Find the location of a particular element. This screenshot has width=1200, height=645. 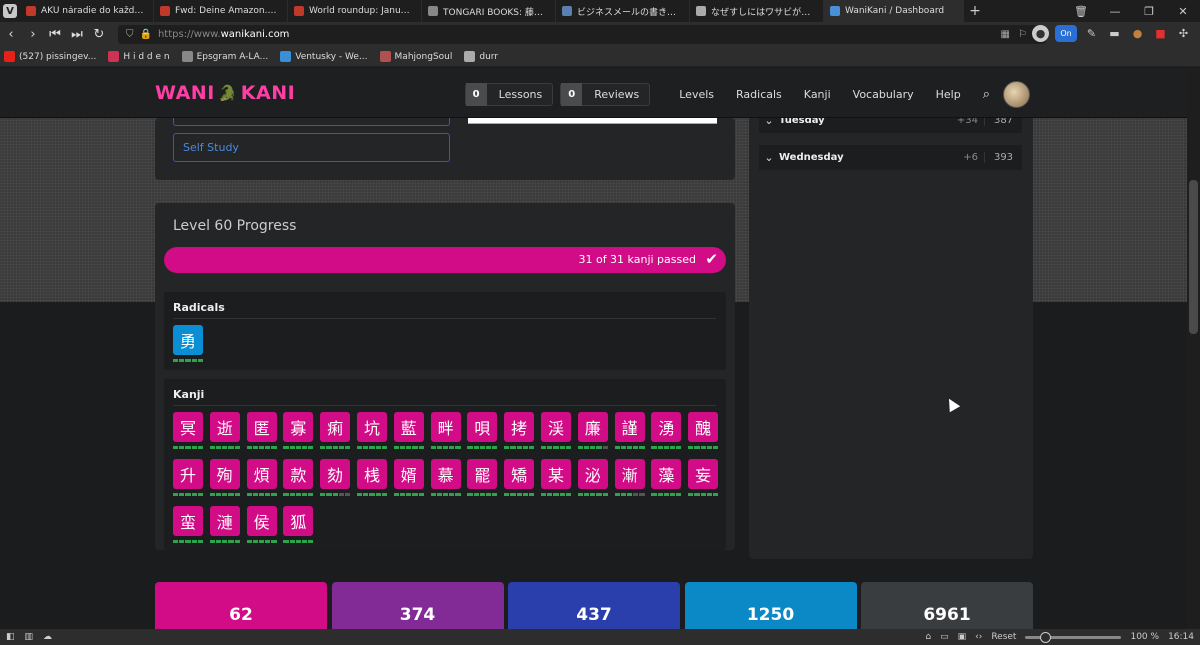

tab-tiling-icon: ▥ is located at coordinates (29, 637).